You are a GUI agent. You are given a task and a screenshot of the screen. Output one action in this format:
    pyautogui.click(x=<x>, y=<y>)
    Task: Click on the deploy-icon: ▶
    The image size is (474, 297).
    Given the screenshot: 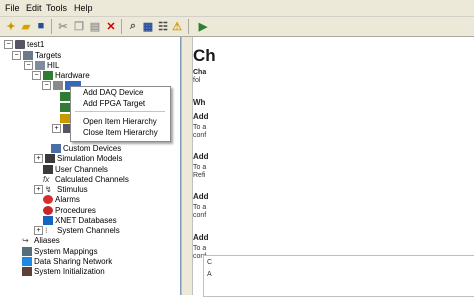 What is the action you would take?
    pyautogui.click(x=203, y=26)
    